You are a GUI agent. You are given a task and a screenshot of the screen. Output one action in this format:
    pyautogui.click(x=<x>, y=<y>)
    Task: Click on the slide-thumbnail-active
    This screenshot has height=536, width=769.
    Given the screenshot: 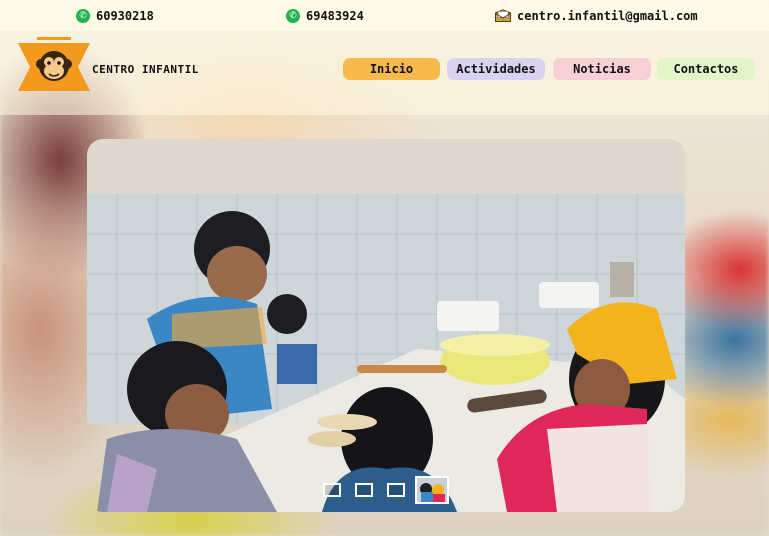 What is the action you would take?
    pyautogui.click(x=432, y=490)
    